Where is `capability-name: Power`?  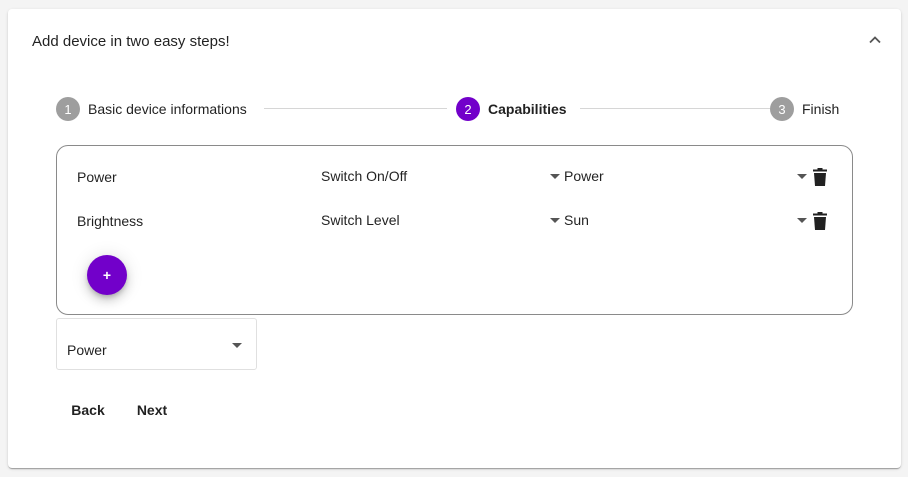 capability-name: Power is located at coordinates (97, 177).